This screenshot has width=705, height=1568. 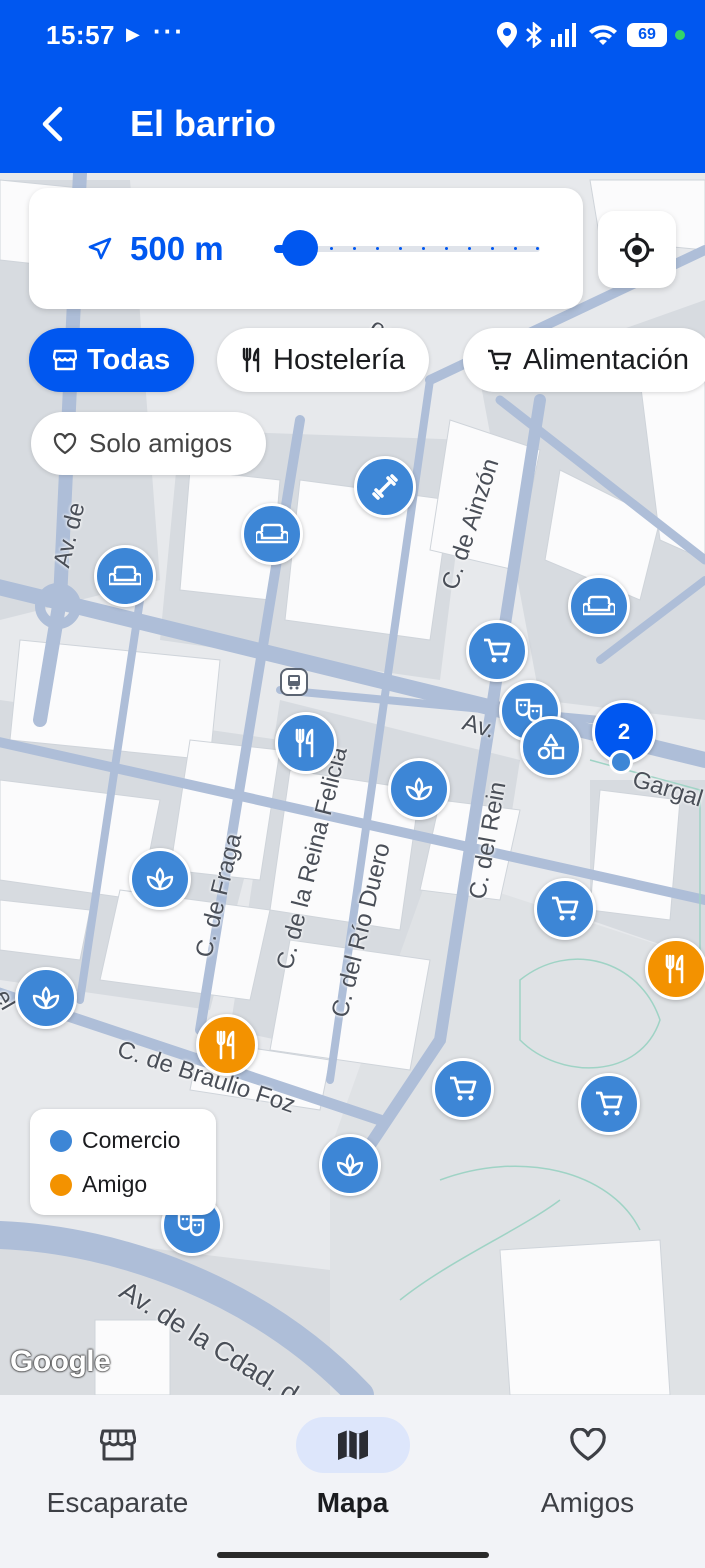 I want to click on bluetooth-icon, so click(x=534, y=35).